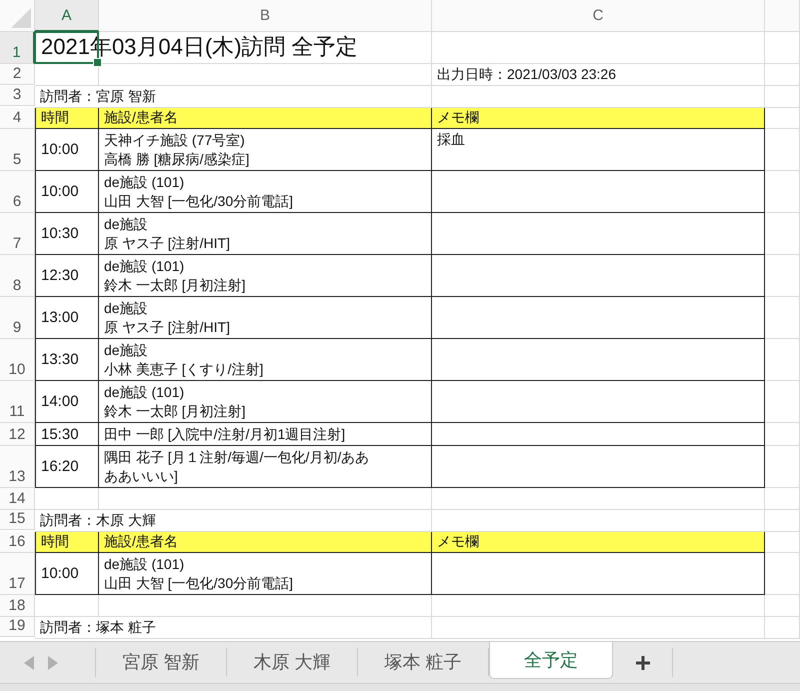  Describe the element at coordinates (265, 467) in the screenshot. I see `patient-cell: 隅田 花子 [月１注射/毎週/一包化/月初/ああああいいい]` at that location.